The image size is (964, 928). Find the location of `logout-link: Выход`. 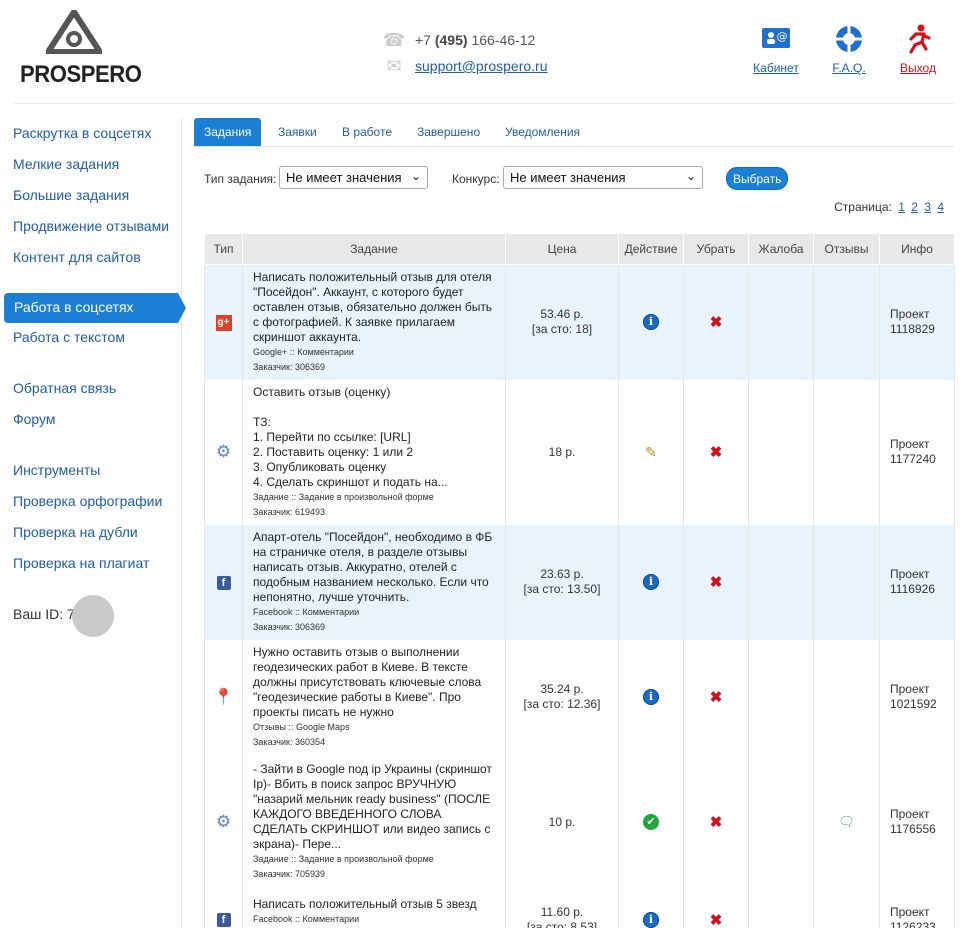

logout-link: Выход is located at coordinates (918, 48).